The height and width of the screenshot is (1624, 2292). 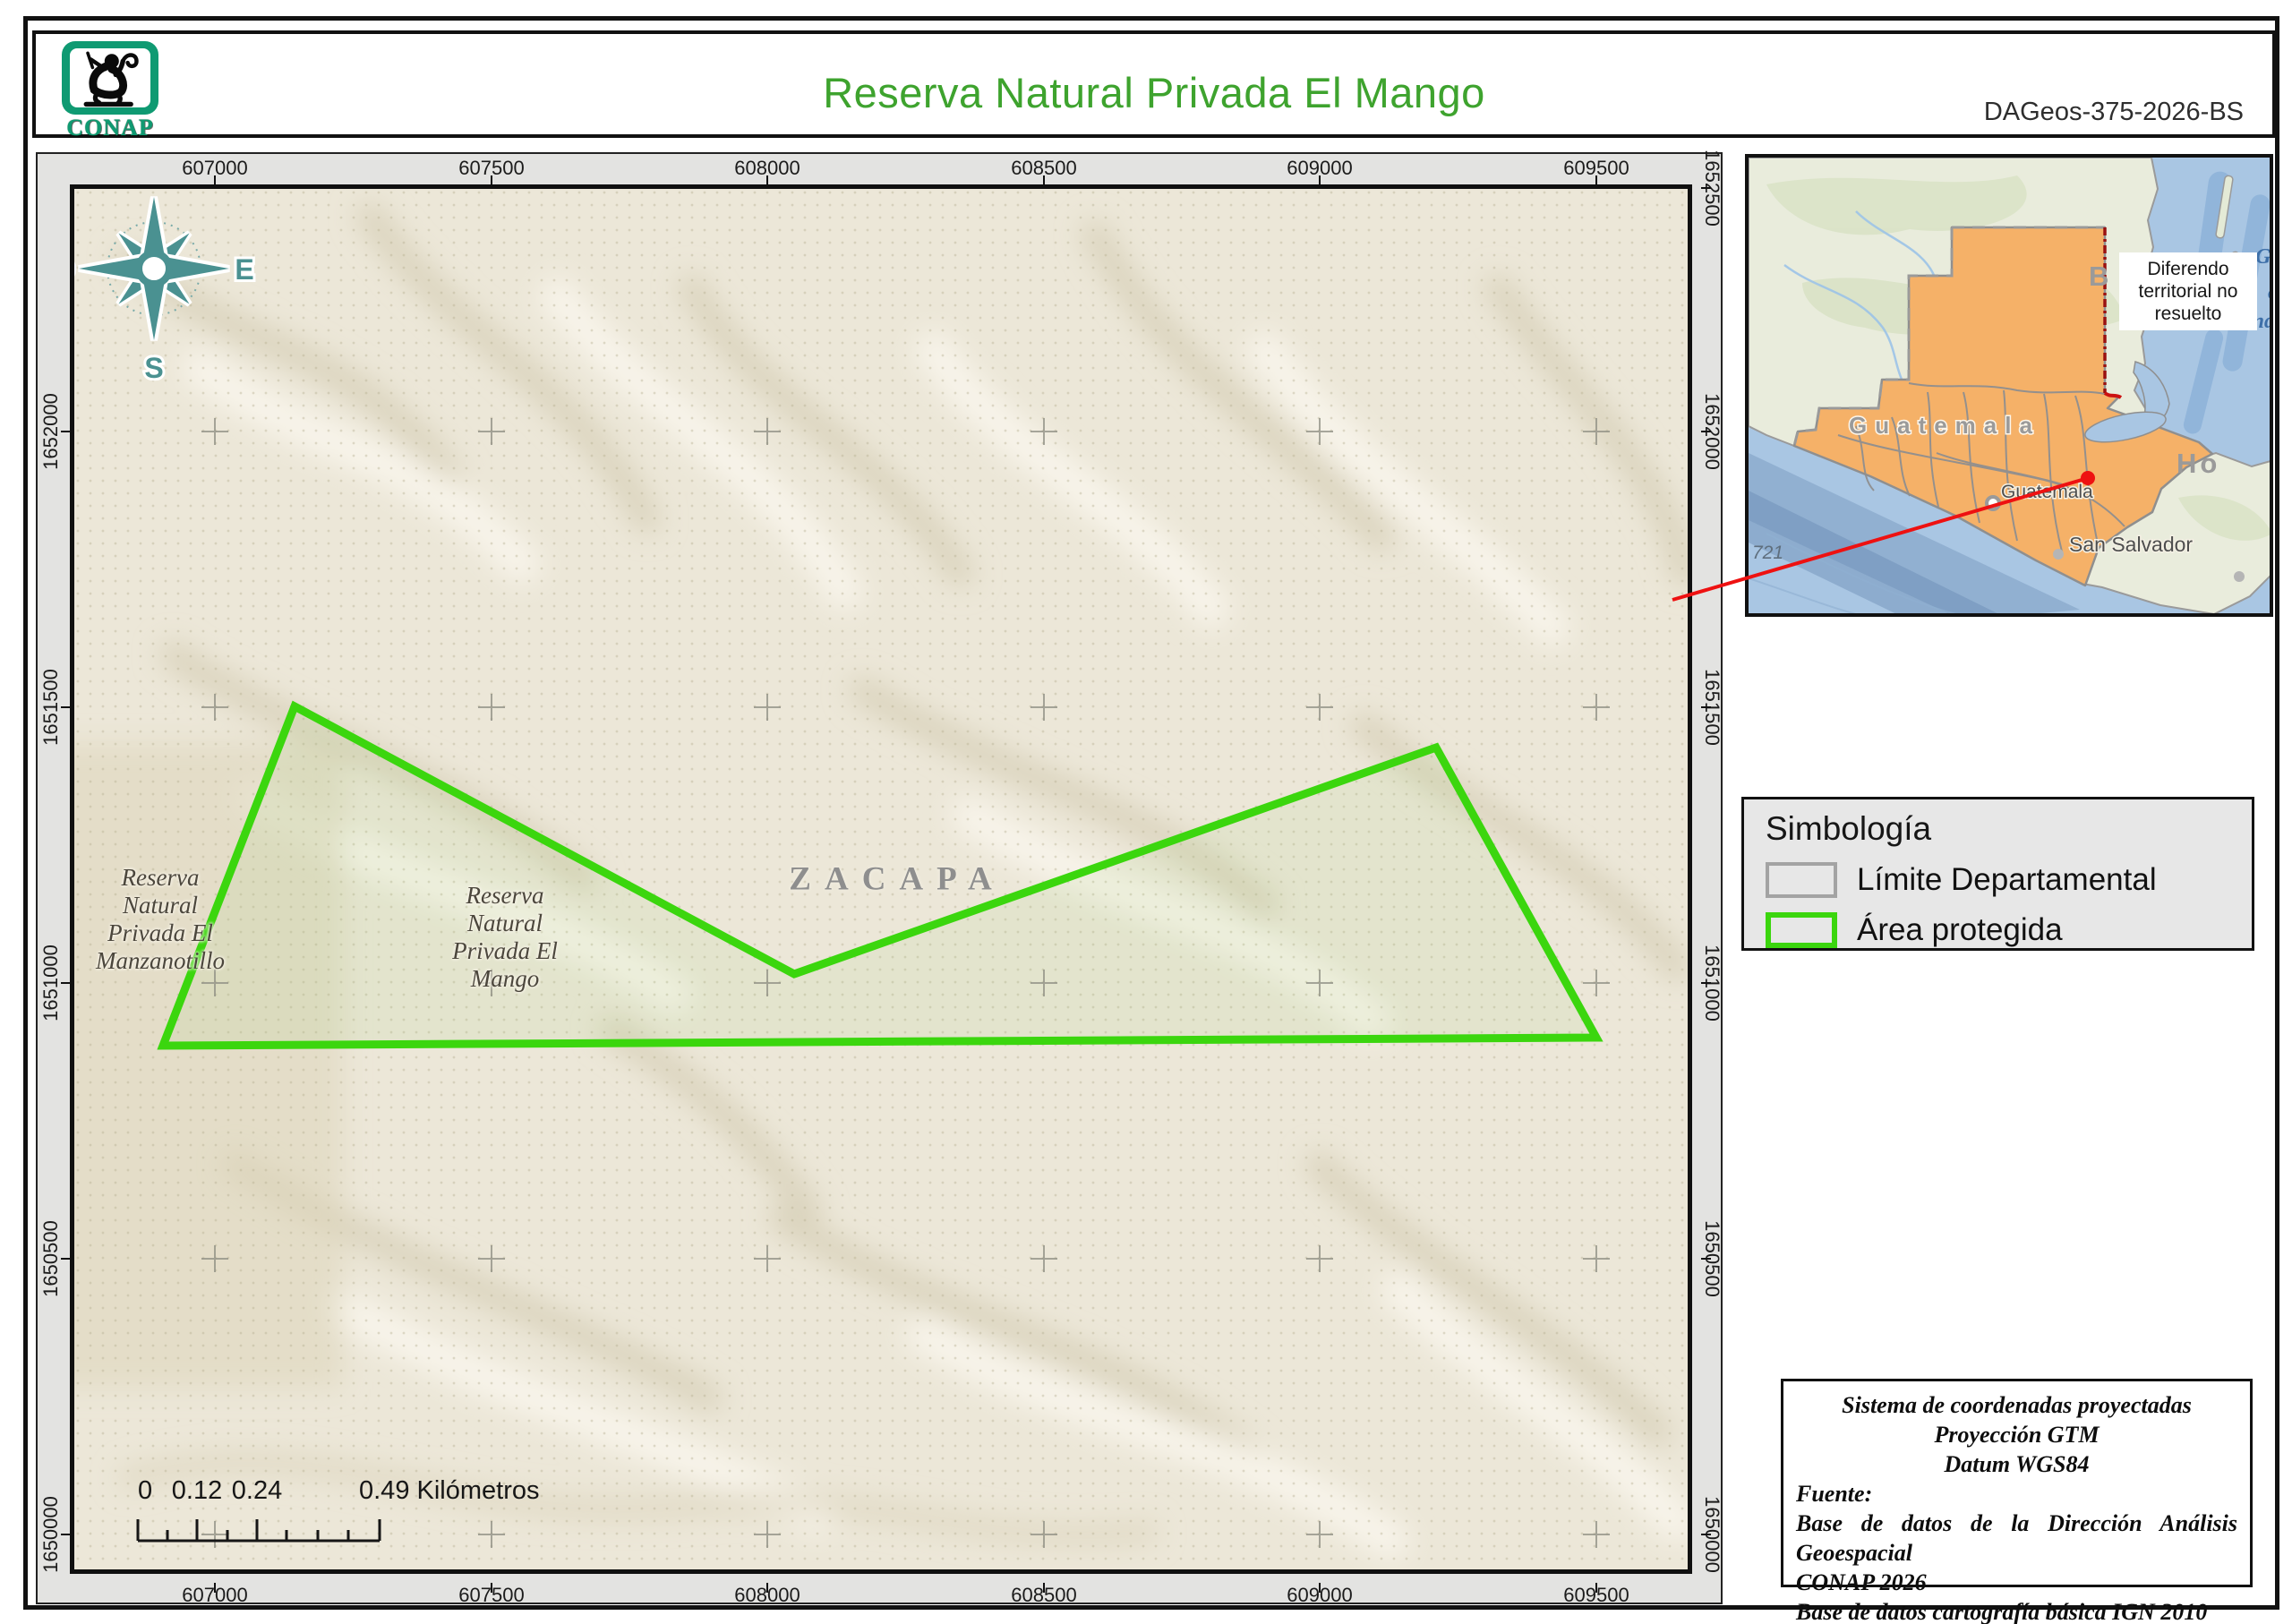 I want to click on territorial-disclaimer-note: Diferendo territorial no resuelto, so click(x=2188, y=291).